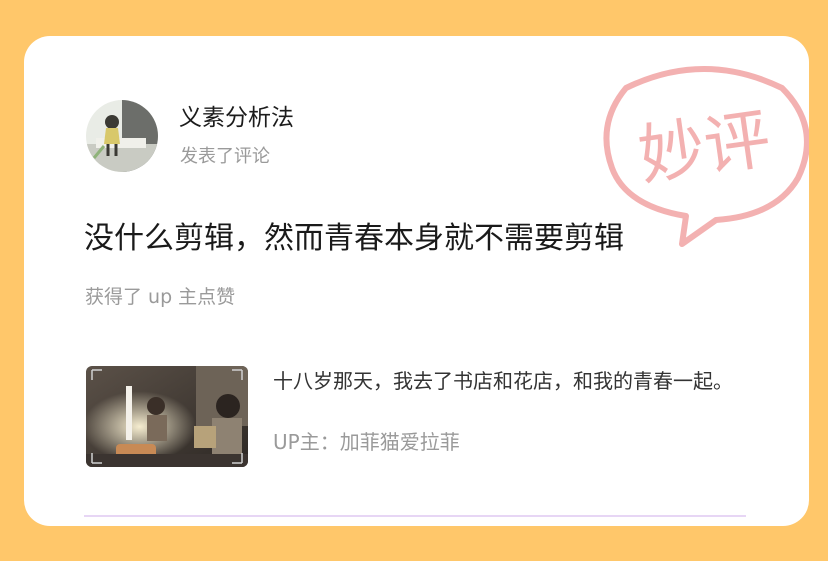  I want to click on username: 义素分析法, so click(236, 118).